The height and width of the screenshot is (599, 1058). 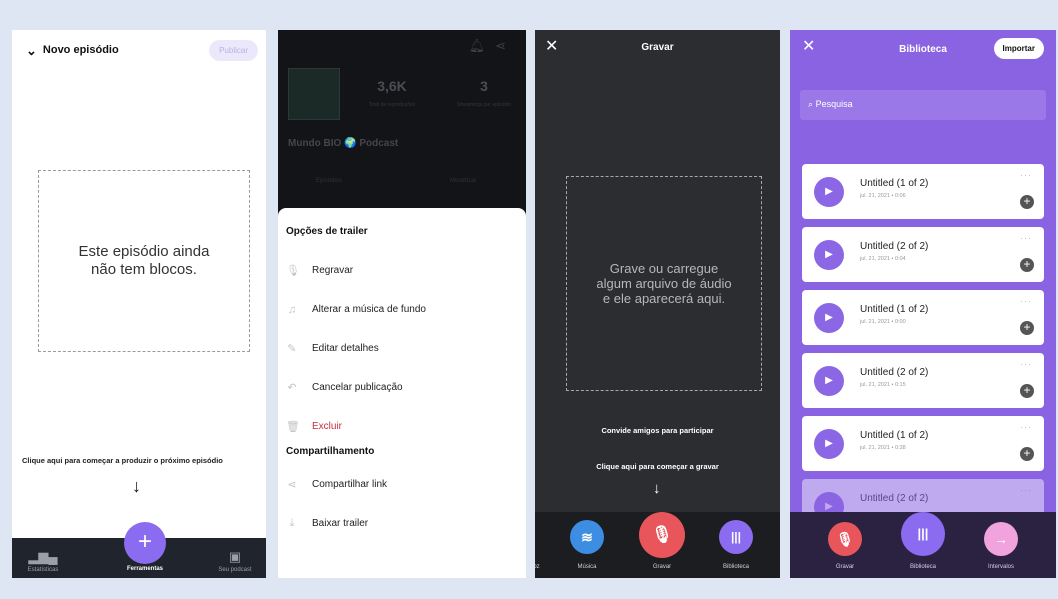 What do you see at coordinates (72, 50) in the screenshot?
I see `header-title-group: ⌄ Novo episódio` at bounding box center [72, 50].